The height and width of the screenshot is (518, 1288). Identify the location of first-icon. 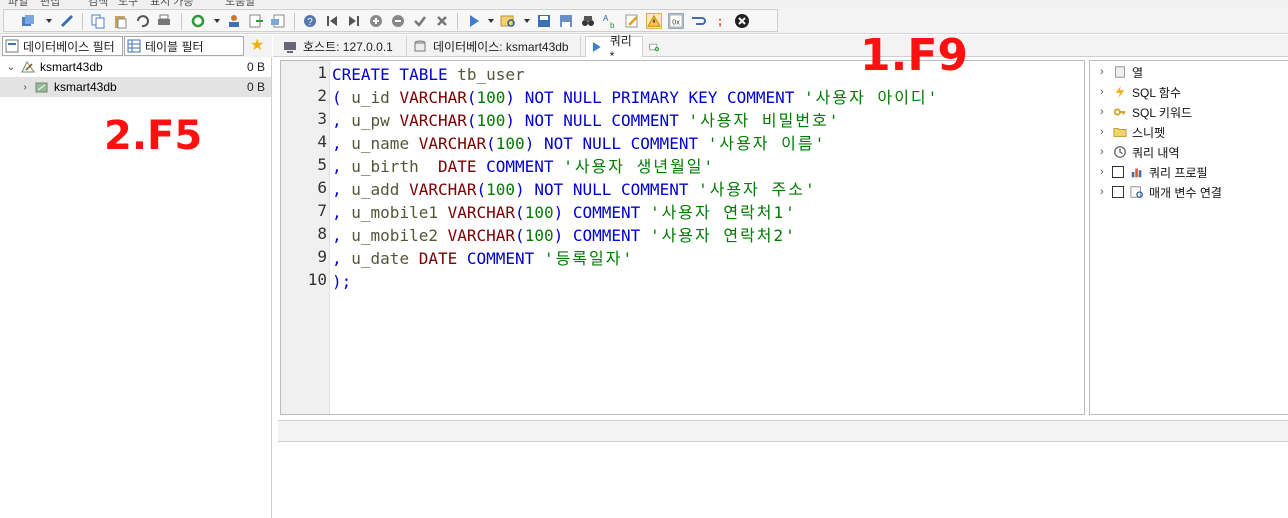
(332, 21).